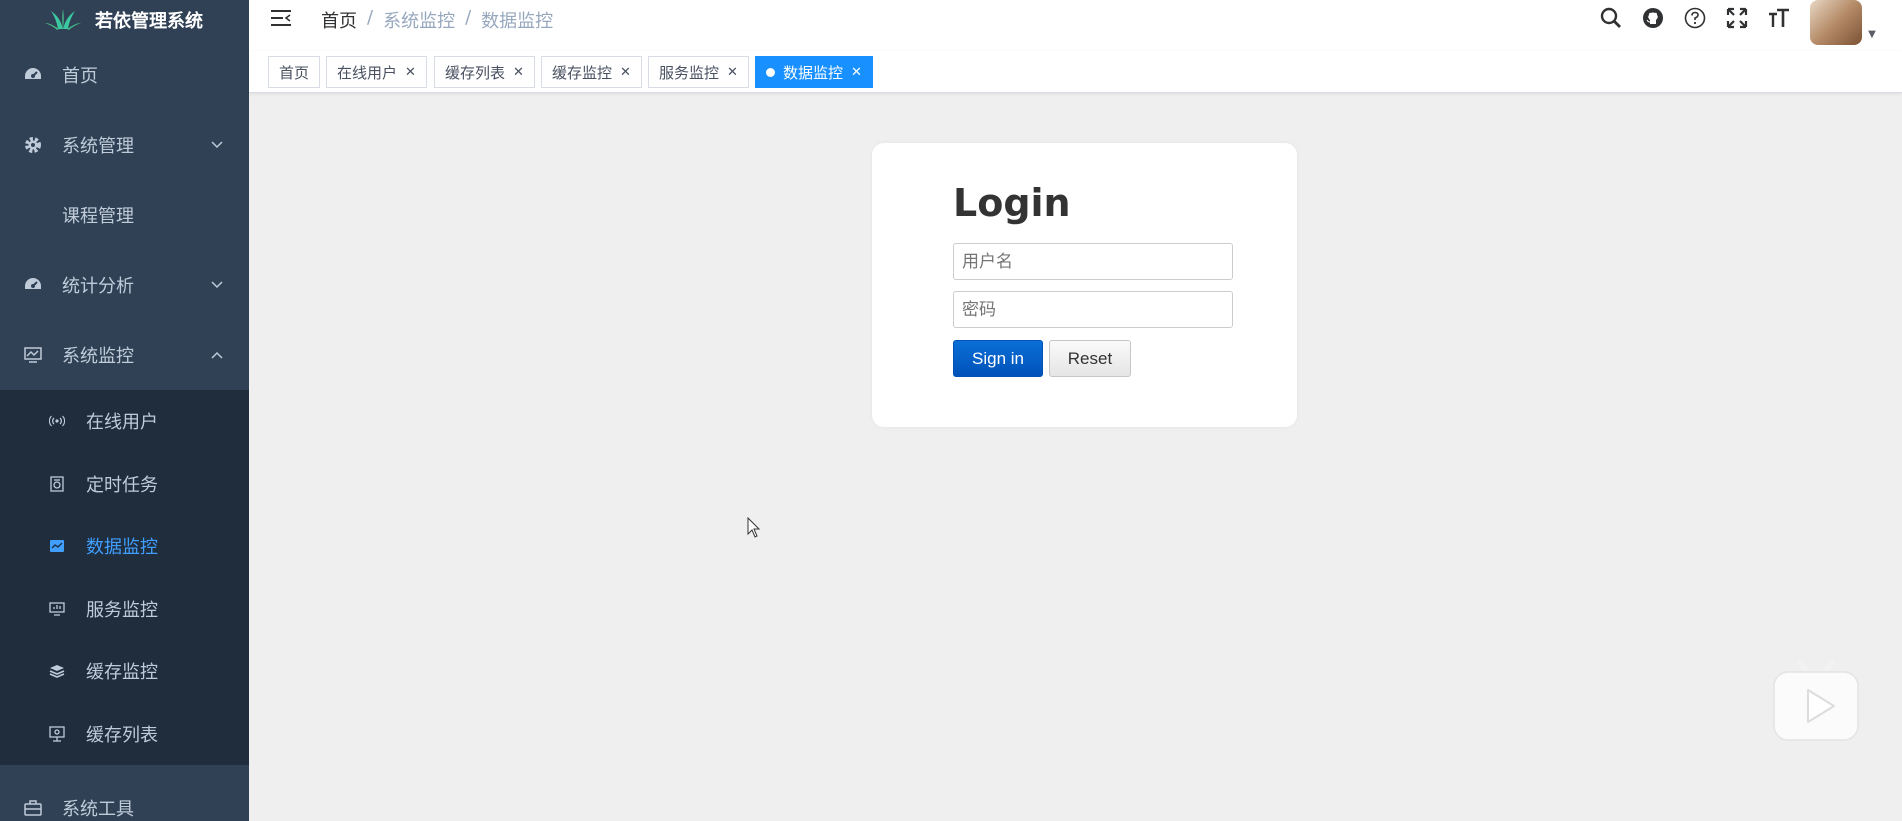  I want to click on sidebar-item-cache-monitor: 缓存监控, so click(124, 671).